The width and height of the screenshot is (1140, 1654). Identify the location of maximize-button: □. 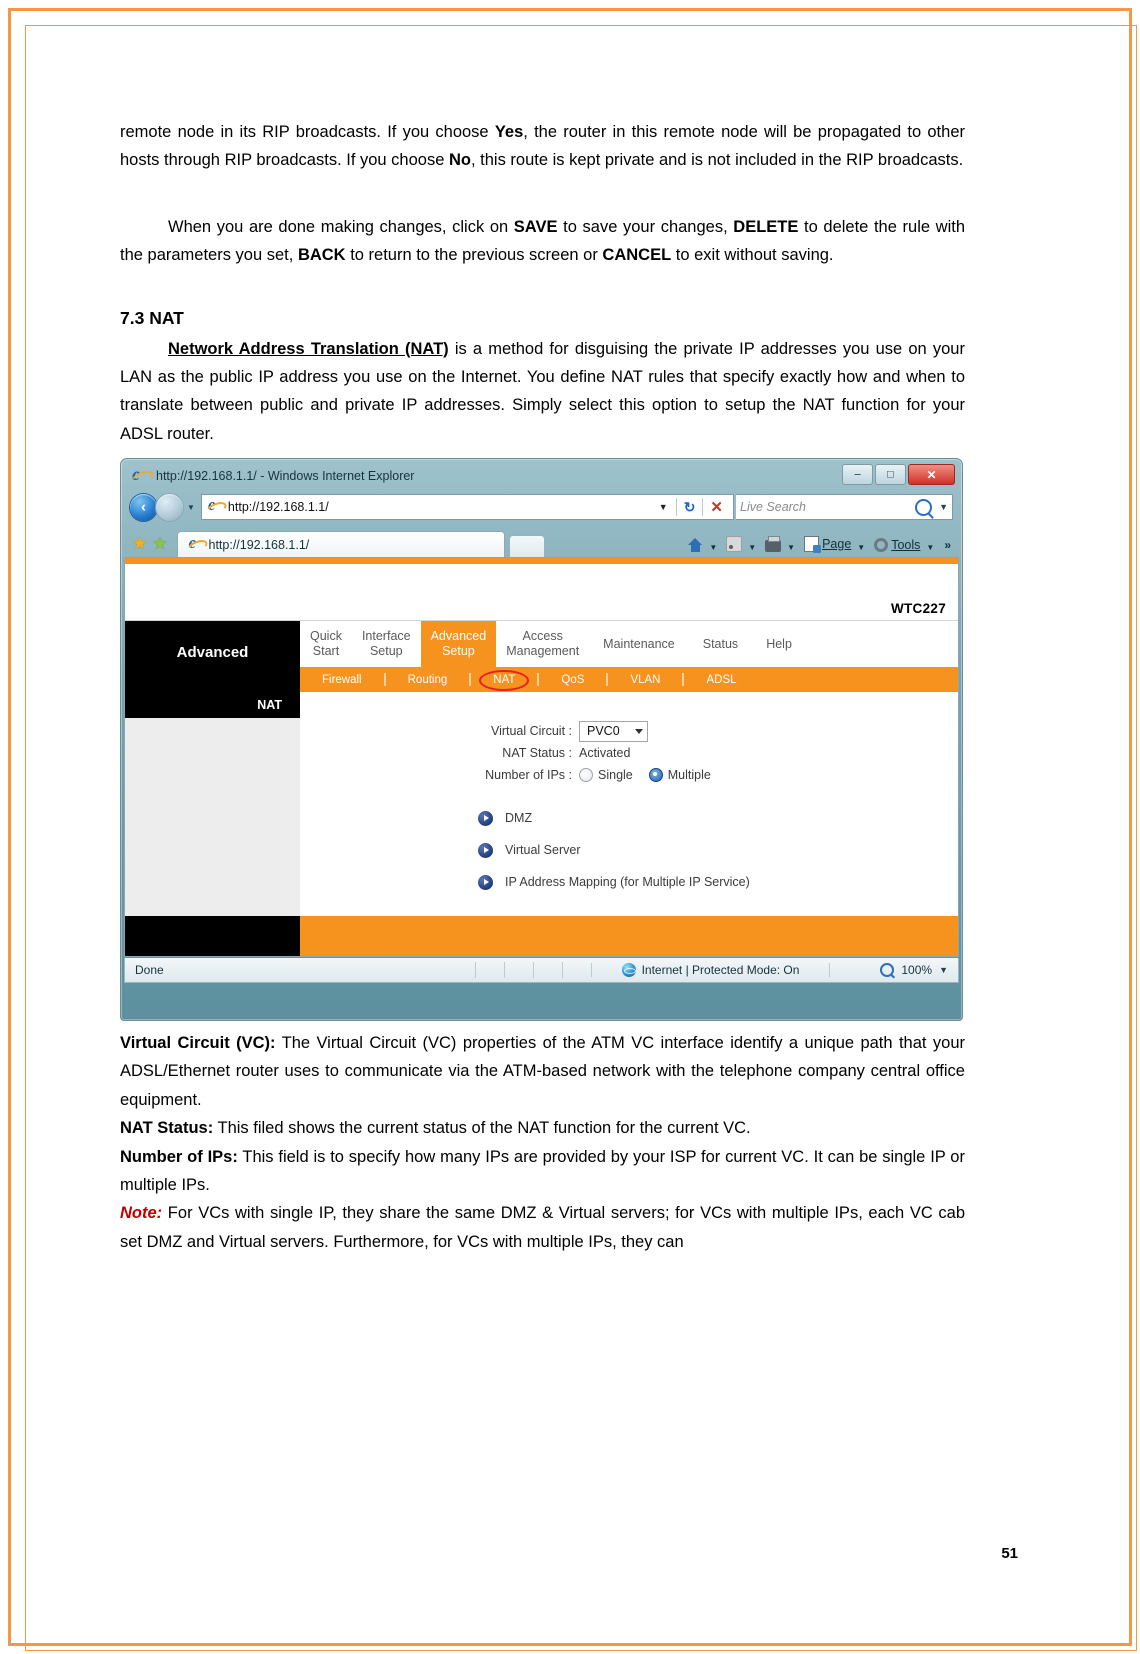
(890, 474).